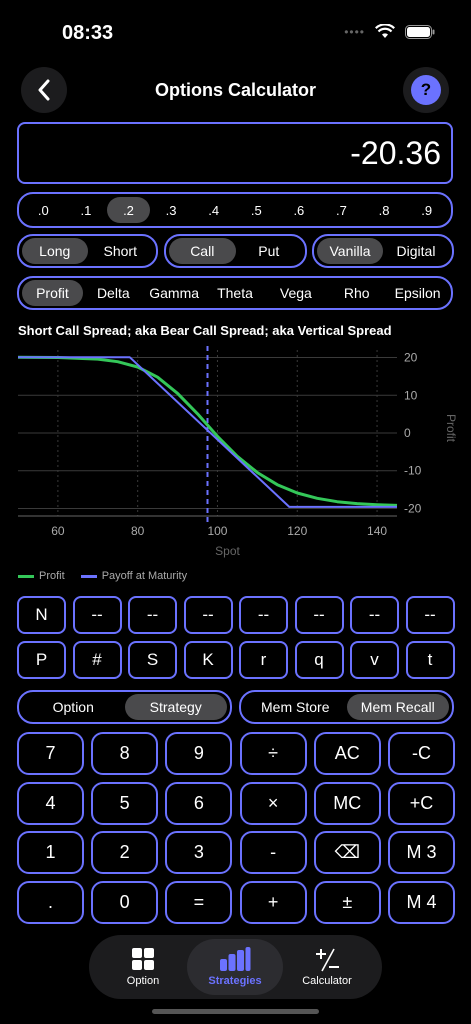  I want to click on keypad-key-2-0: 1, so click(50, 852).